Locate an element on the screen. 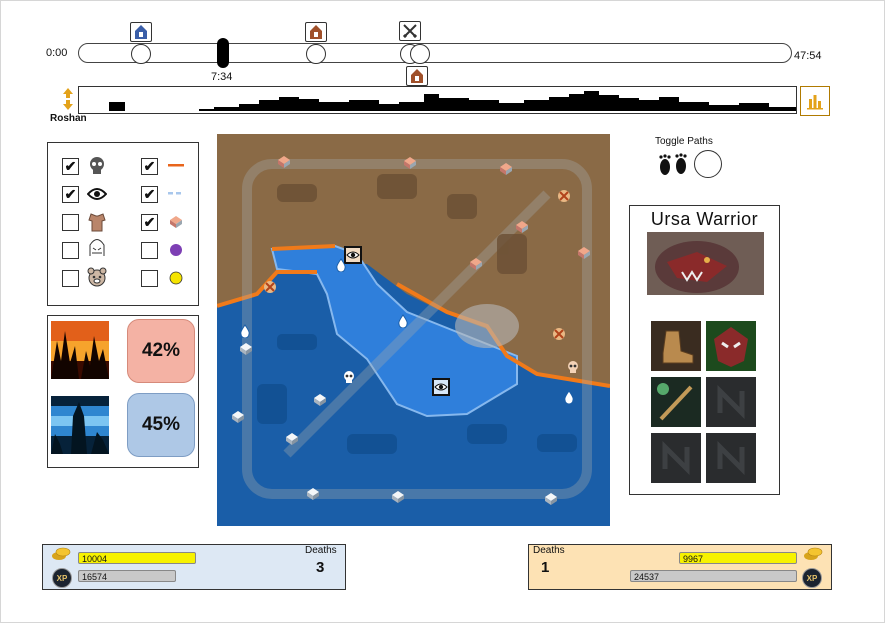  radiant-stats-panel: 10004 XP 16574 Deaths 3 is located at coordinates (194, 567).